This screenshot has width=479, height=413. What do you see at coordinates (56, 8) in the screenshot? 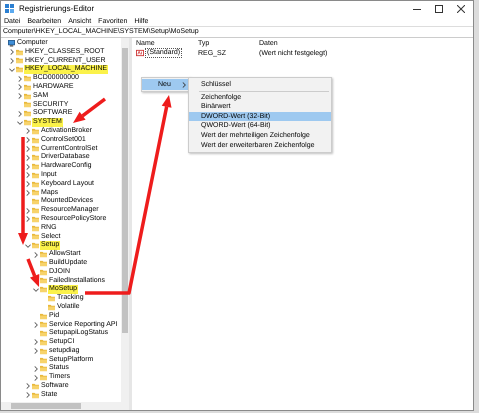
I see `window-title: Registrierungs-Editor` at bounding box center [56, 8].